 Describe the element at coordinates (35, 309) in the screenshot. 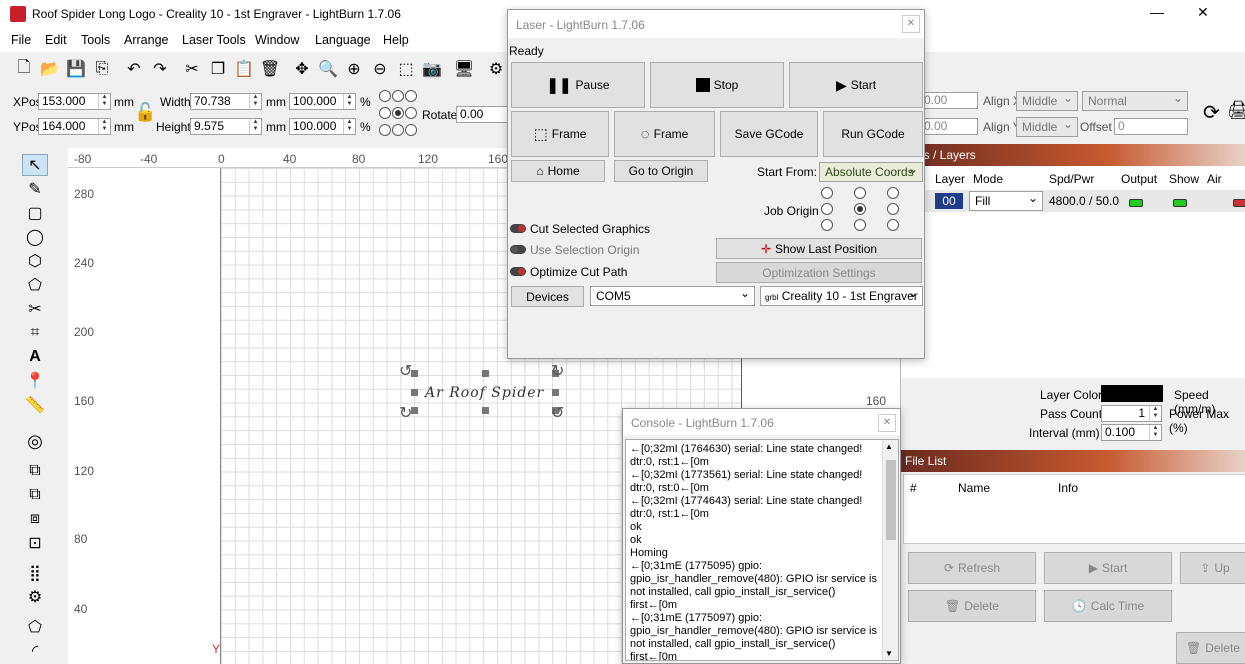

I see `scissors-tool-icon: ✂` at that location.